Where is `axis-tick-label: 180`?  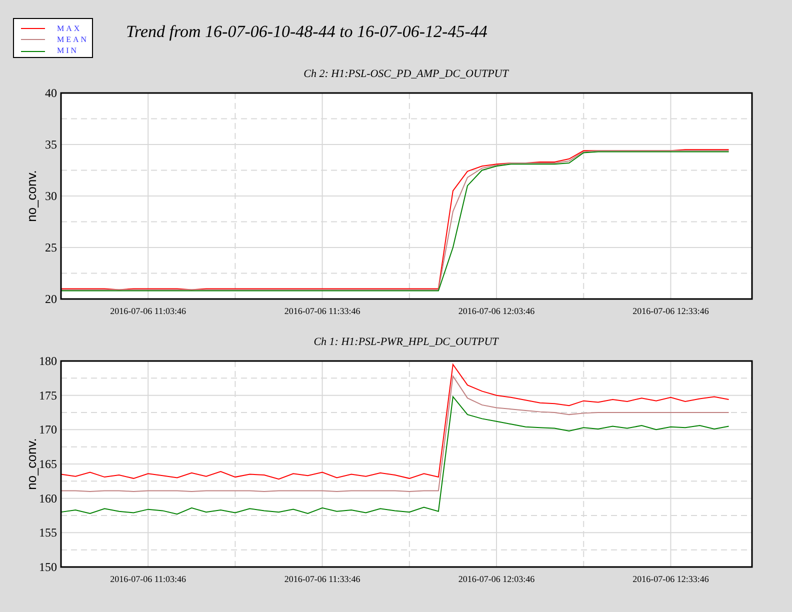
axis-tick-label: 180 is located at coordinates (48, 361).